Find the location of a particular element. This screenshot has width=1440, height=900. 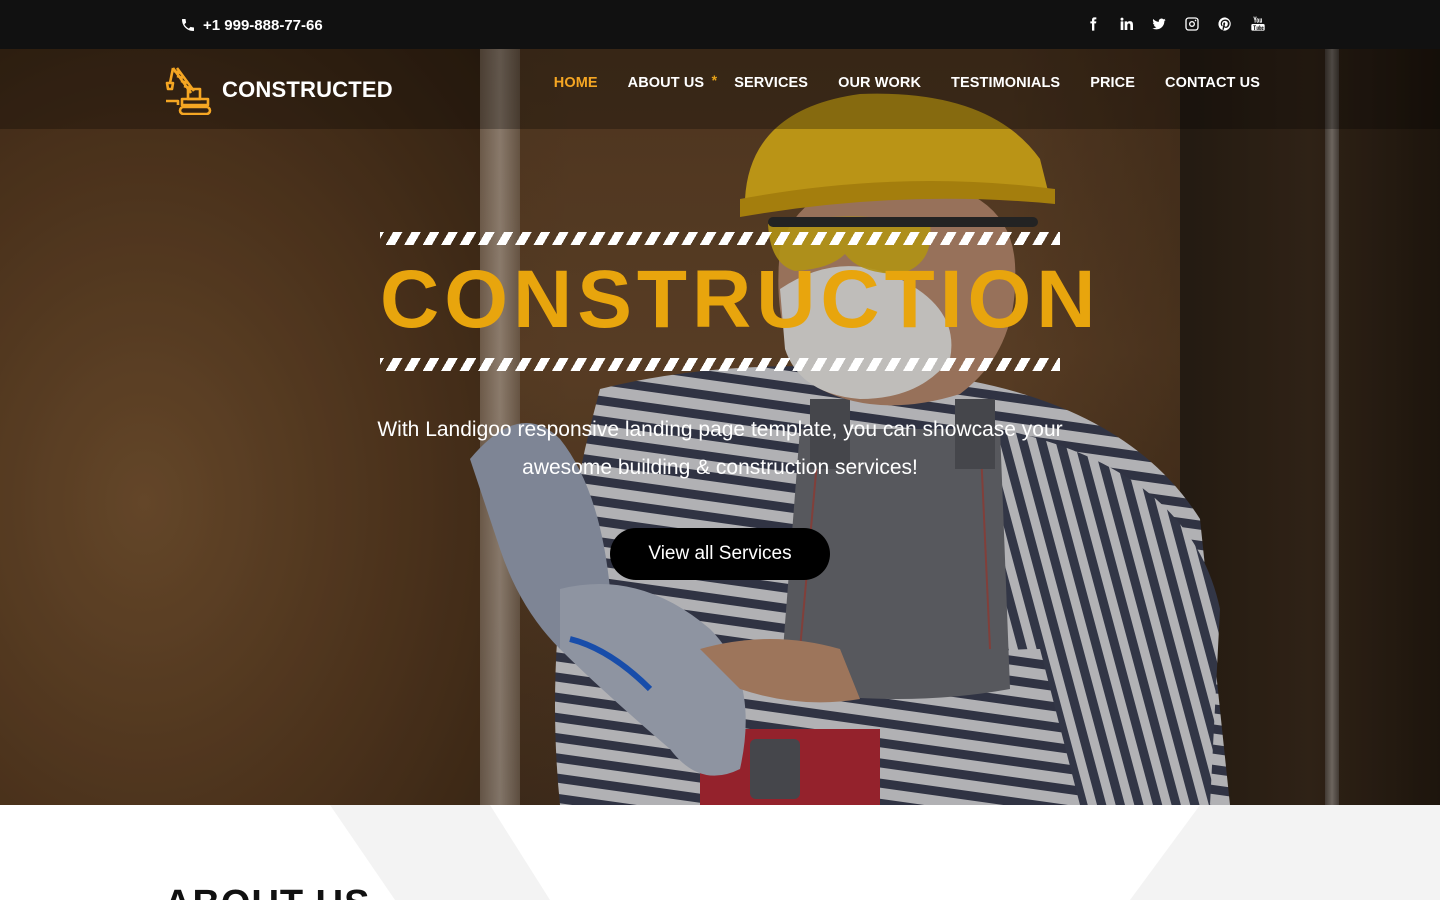

about-title: ABOUT US is located at coordinates (267, 891).